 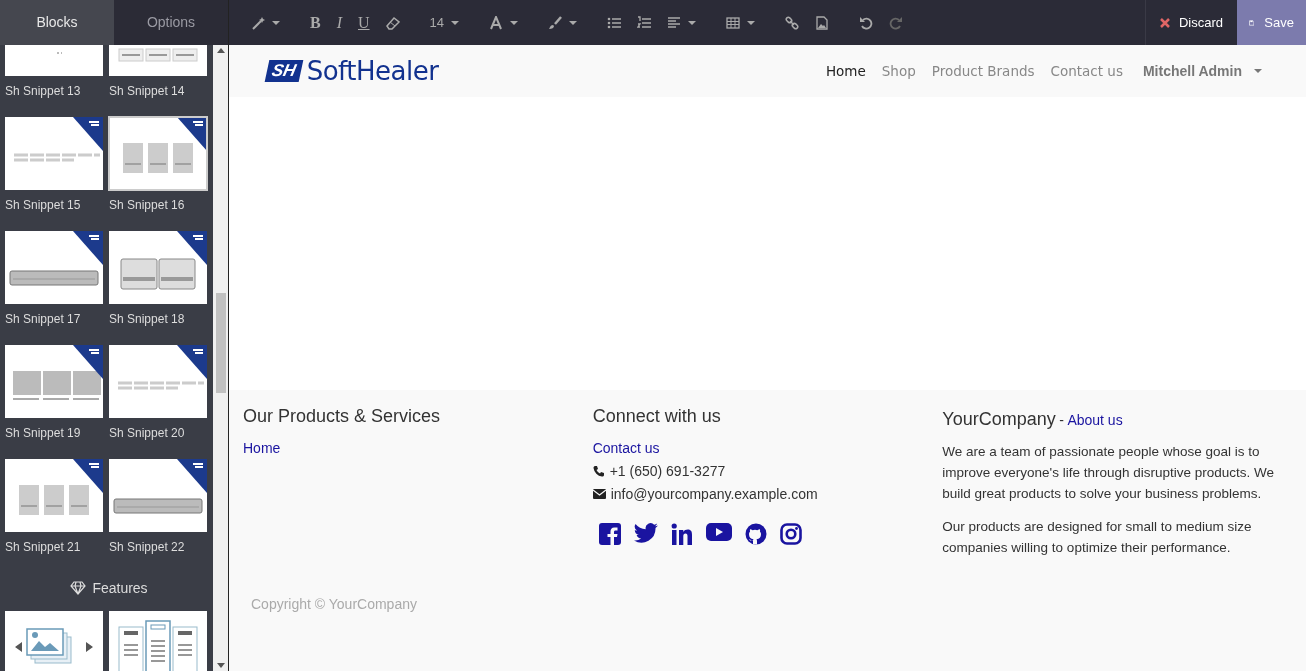 What do you see at coordinates (57, 22) in the screenshot?
I see `sidebar-tab: Blocks` at bounding box center [57, 22].